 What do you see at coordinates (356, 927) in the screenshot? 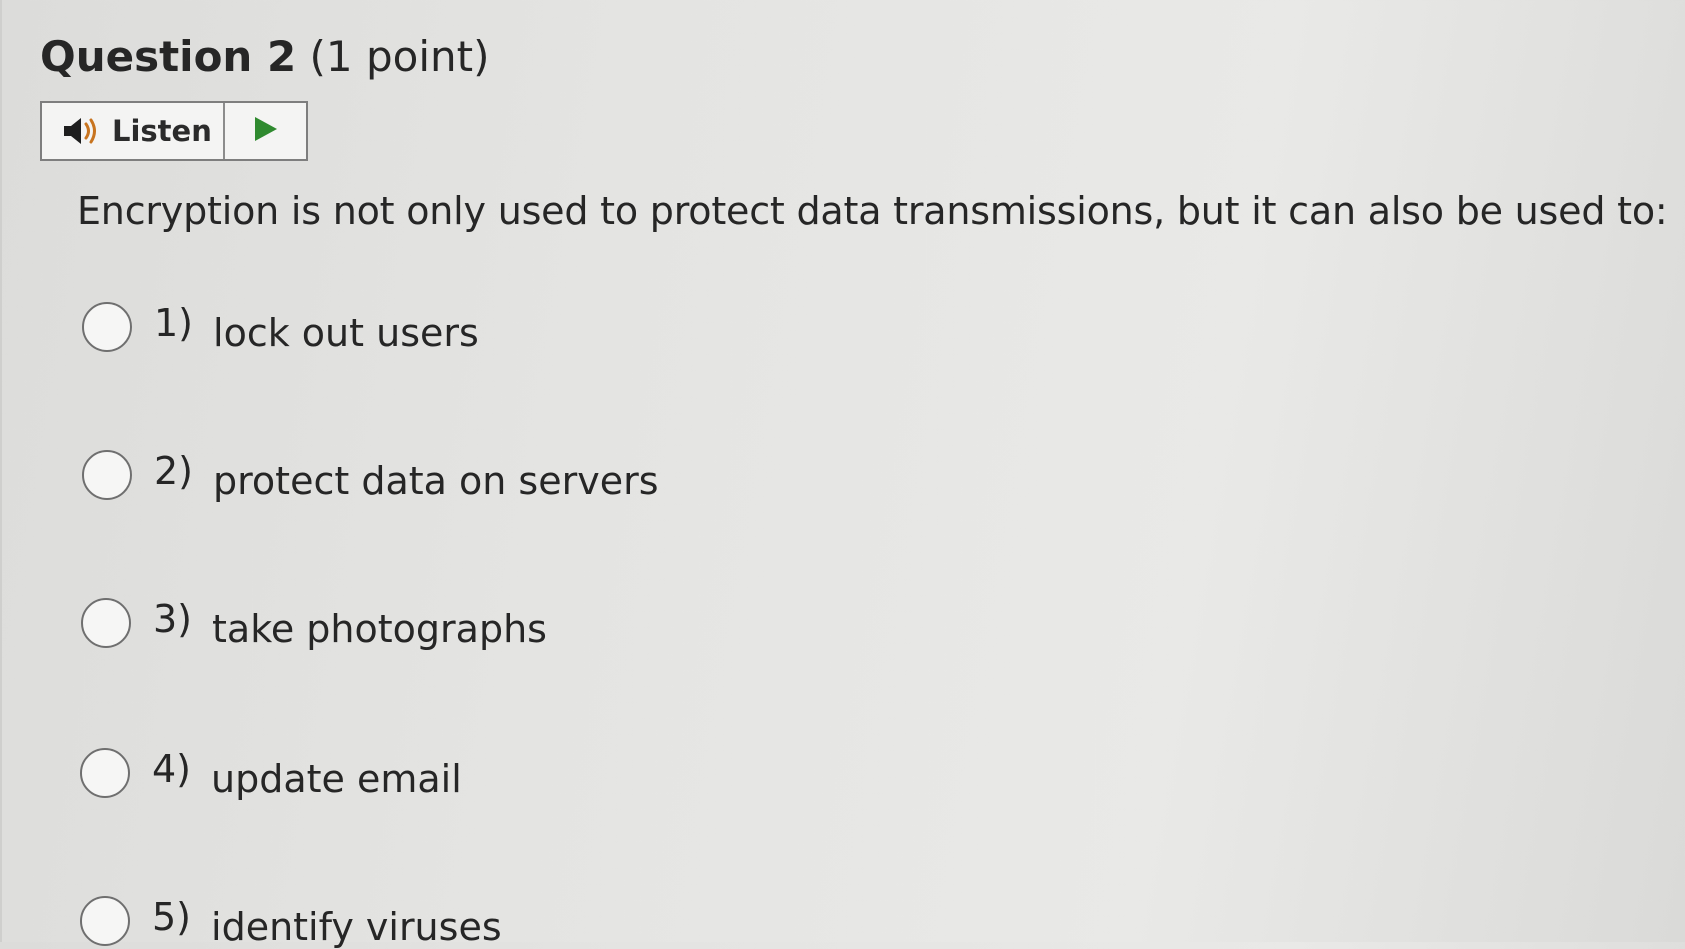
I see `option-text: identify viruses` at bounding box center [356, 927].